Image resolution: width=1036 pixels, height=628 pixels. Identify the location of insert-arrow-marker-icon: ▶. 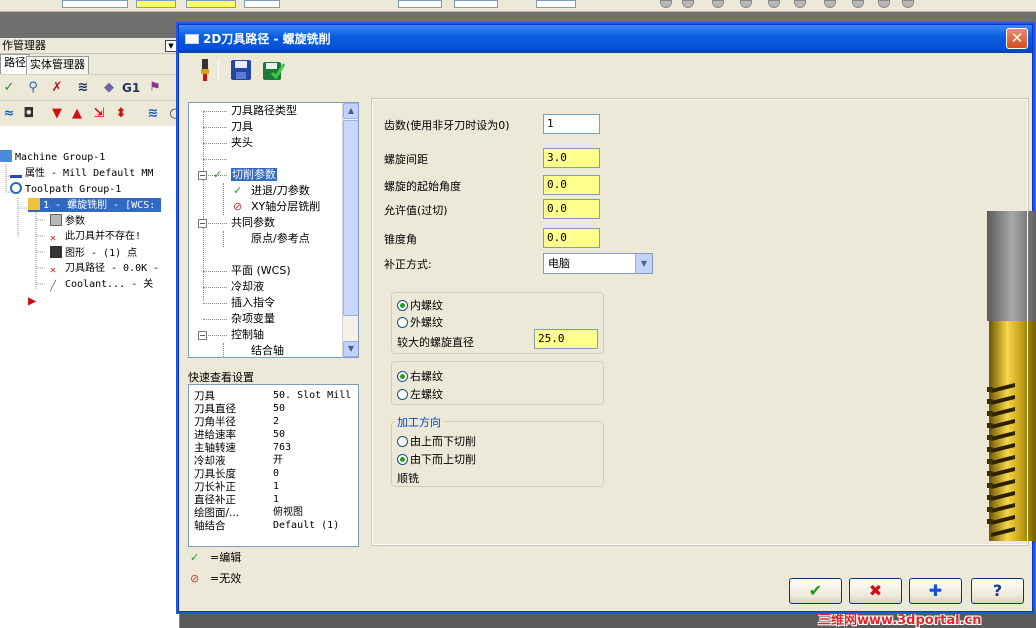
(32, 301).